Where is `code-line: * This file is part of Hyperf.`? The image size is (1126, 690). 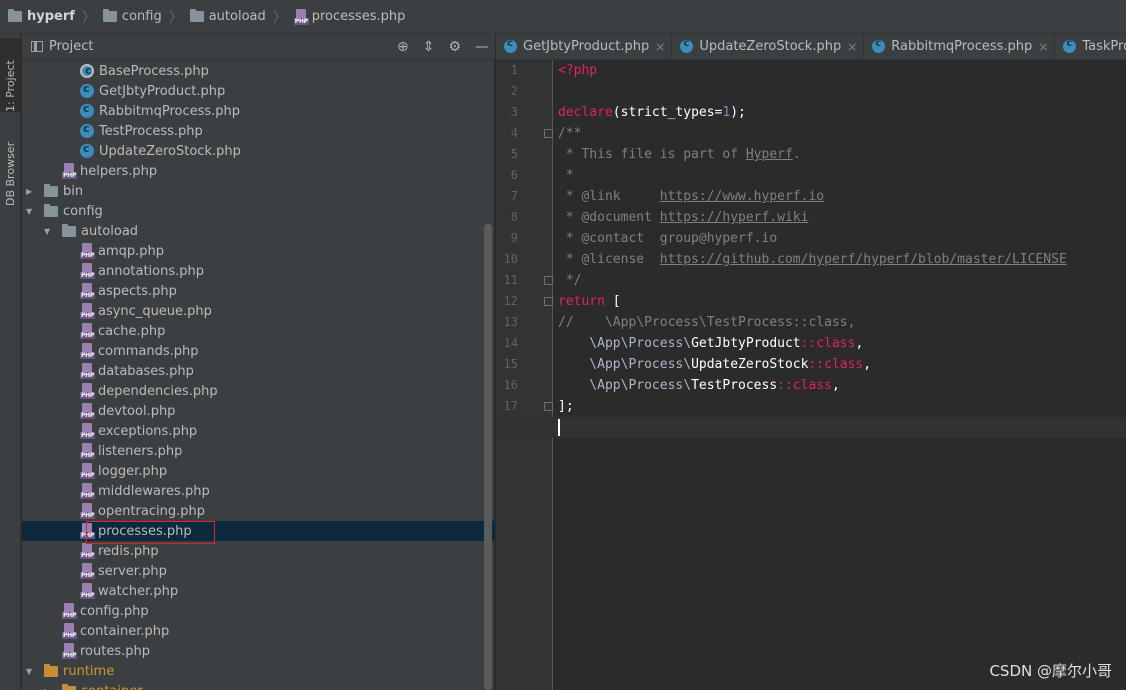 code-line: * This file is part of Hyperf. is located at coordinates (679, 154).